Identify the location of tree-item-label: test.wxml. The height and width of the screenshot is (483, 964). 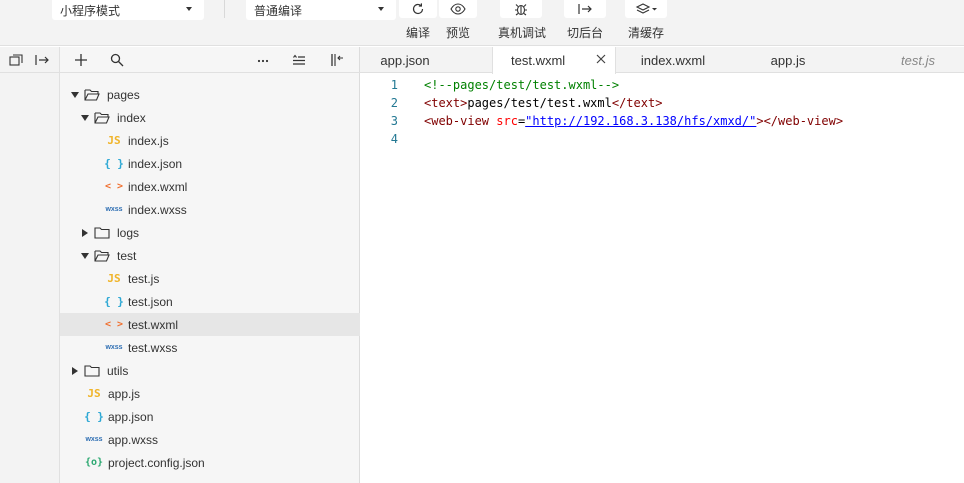
(153, 324).